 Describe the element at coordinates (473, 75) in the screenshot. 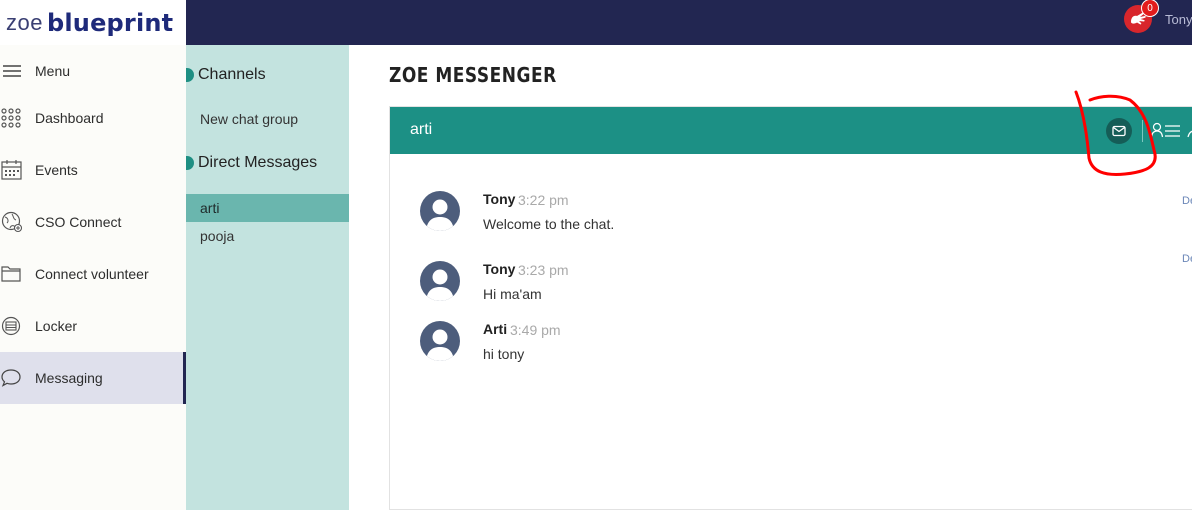

I see `page-title: ZOE MESSENGER` at that location.